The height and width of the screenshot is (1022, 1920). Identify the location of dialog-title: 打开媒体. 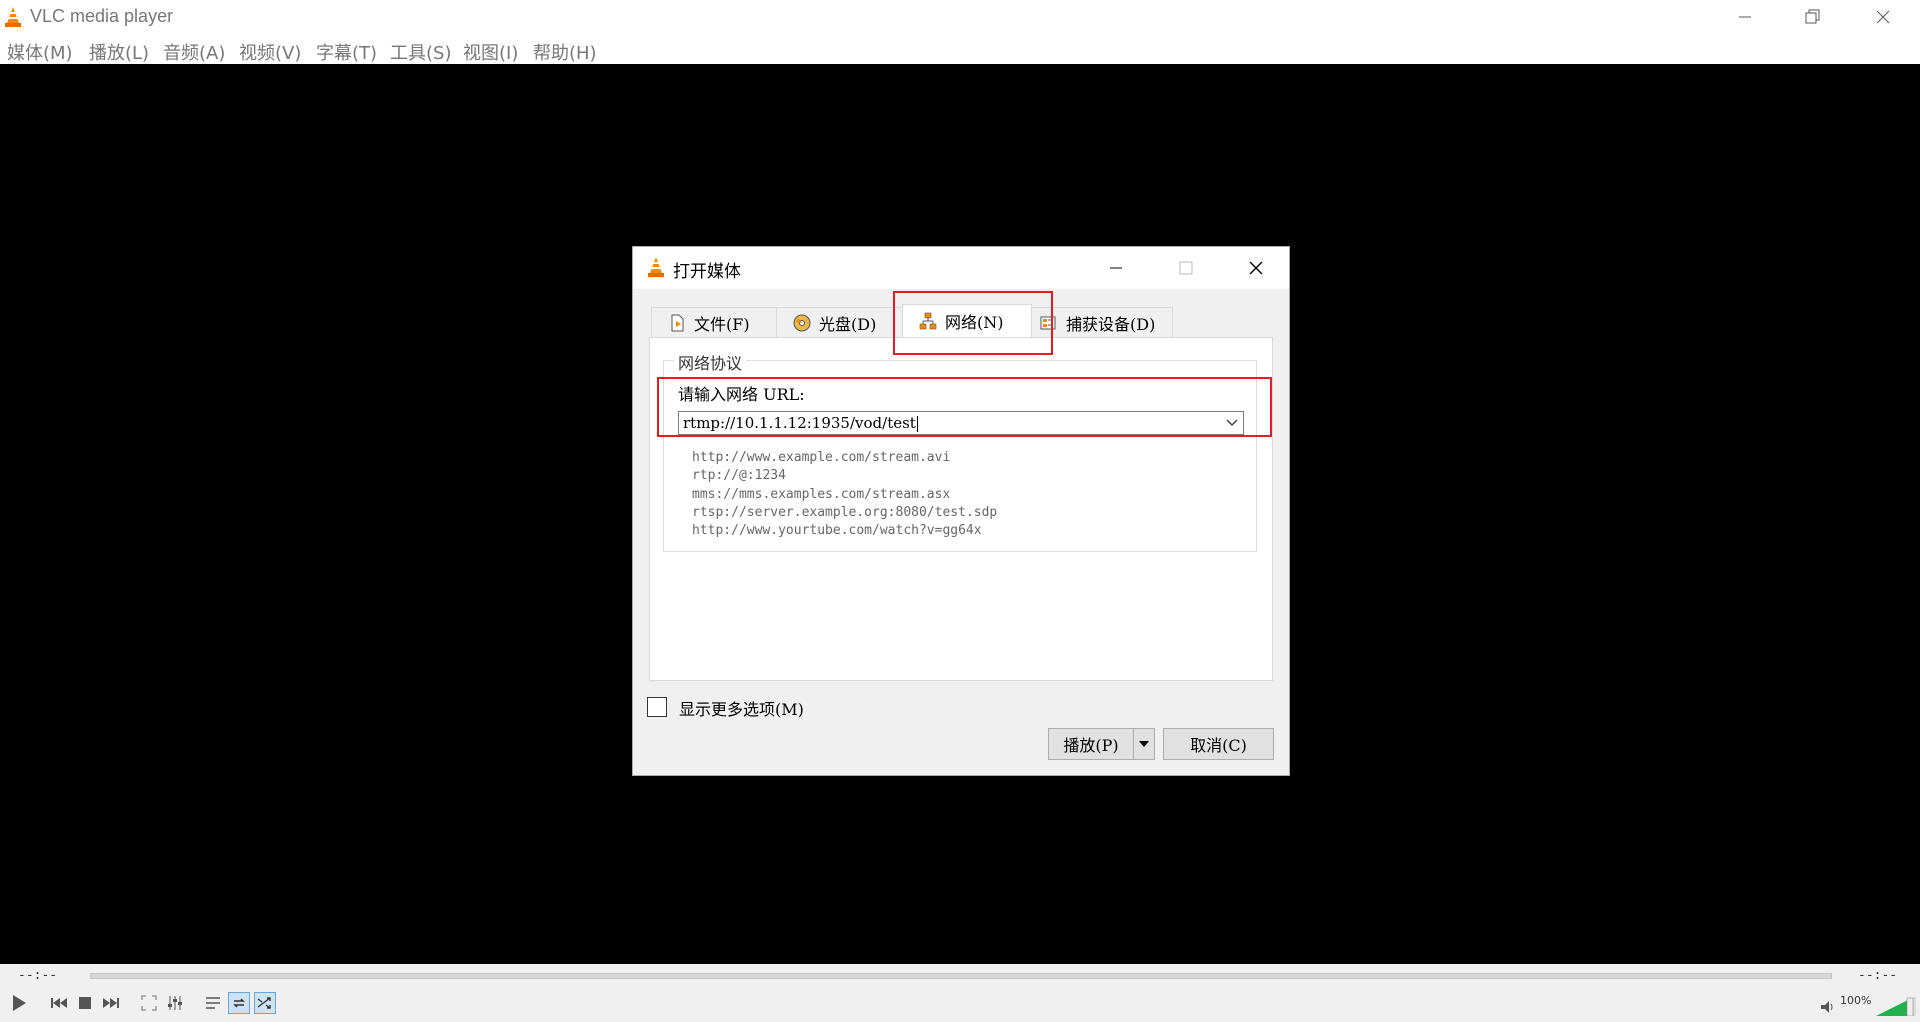
(707, 272).